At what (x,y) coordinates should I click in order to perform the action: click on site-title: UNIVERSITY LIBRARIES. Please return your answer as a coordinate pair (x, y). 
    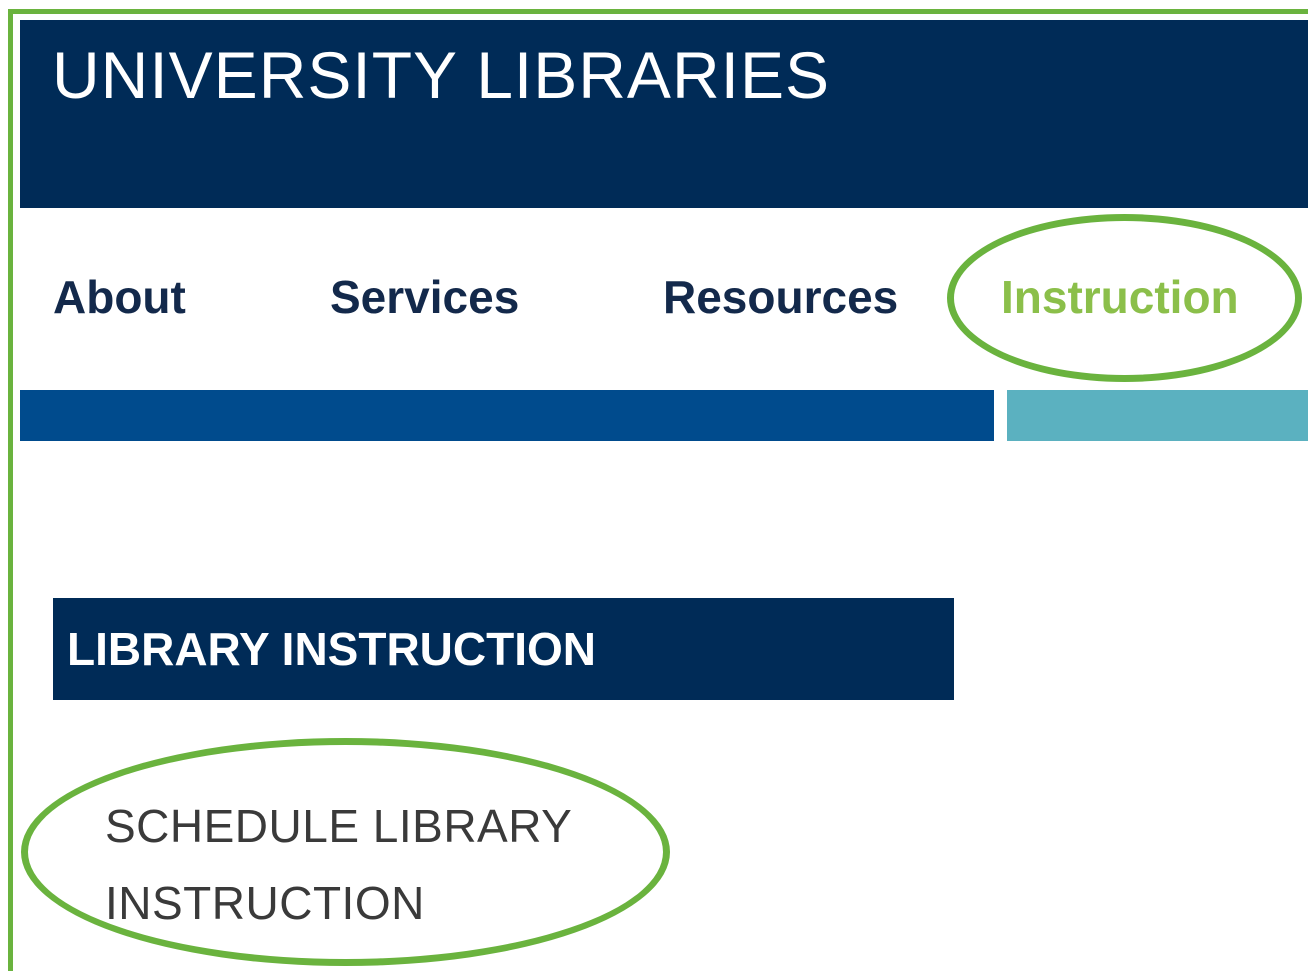
    Looking at the image, I should click on (441, 75).